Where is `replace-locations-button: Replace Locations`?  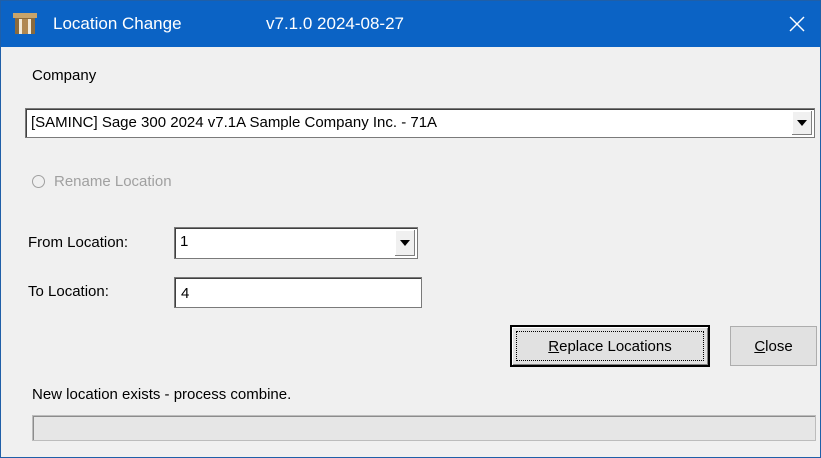
replace-locations-button: Replace Locations is located at coordinates (610, 346).